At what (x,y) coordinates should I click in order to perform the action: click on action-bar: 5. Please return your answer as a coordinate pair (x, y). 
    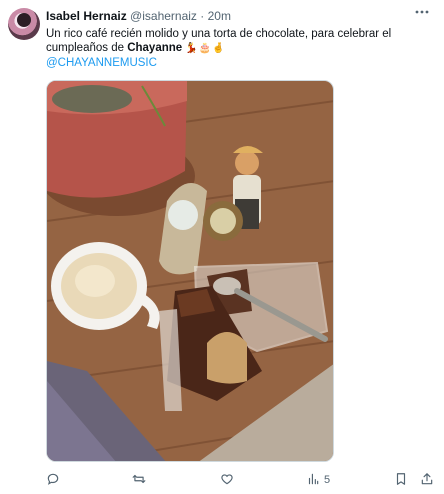
    Looking at the image, I should click on (222, 480).